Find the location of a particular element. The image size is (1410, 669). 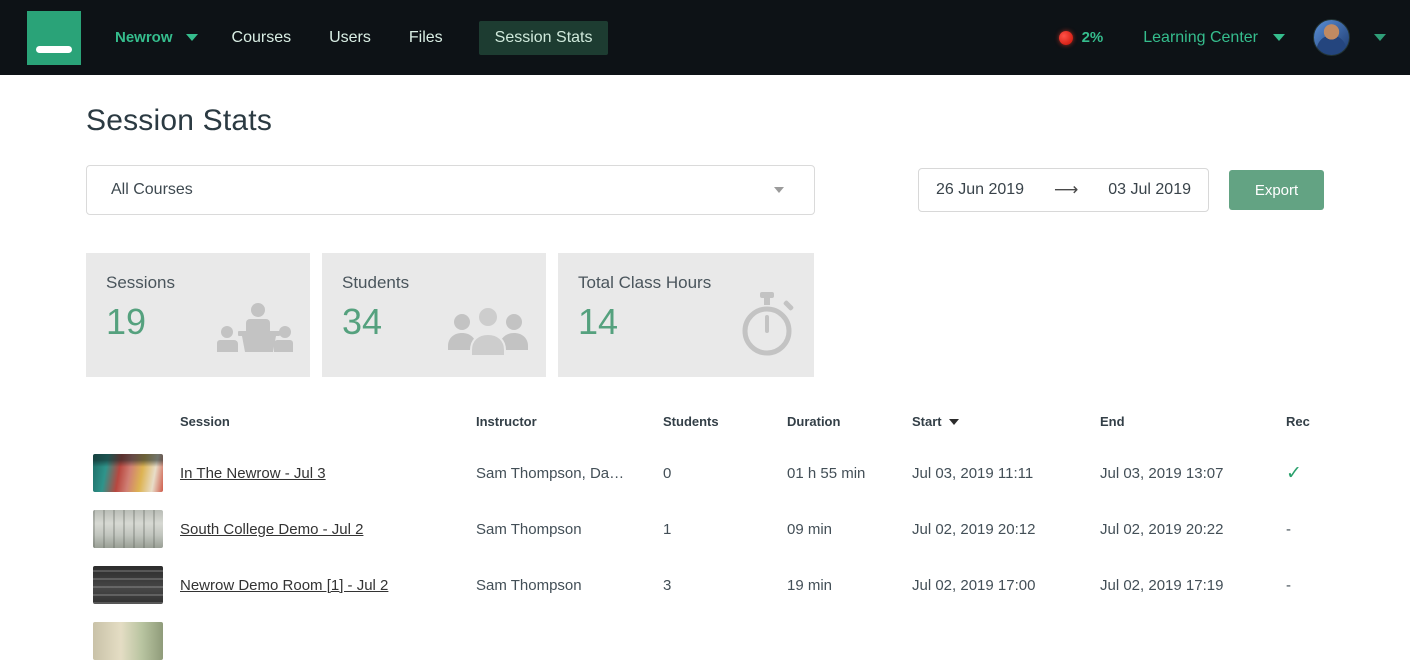

date-range-picker: 26 Jun 2019 ⟶ 03 Jul 2019 is located at coordinates (1063, 190).